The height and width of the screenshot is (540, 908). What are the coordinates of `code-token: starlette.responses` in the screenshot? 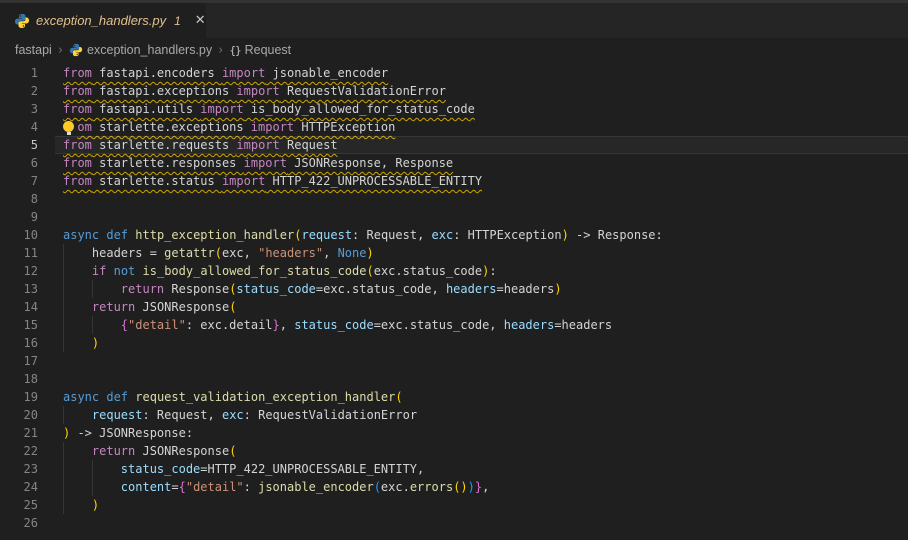 It's located at (167, 163).